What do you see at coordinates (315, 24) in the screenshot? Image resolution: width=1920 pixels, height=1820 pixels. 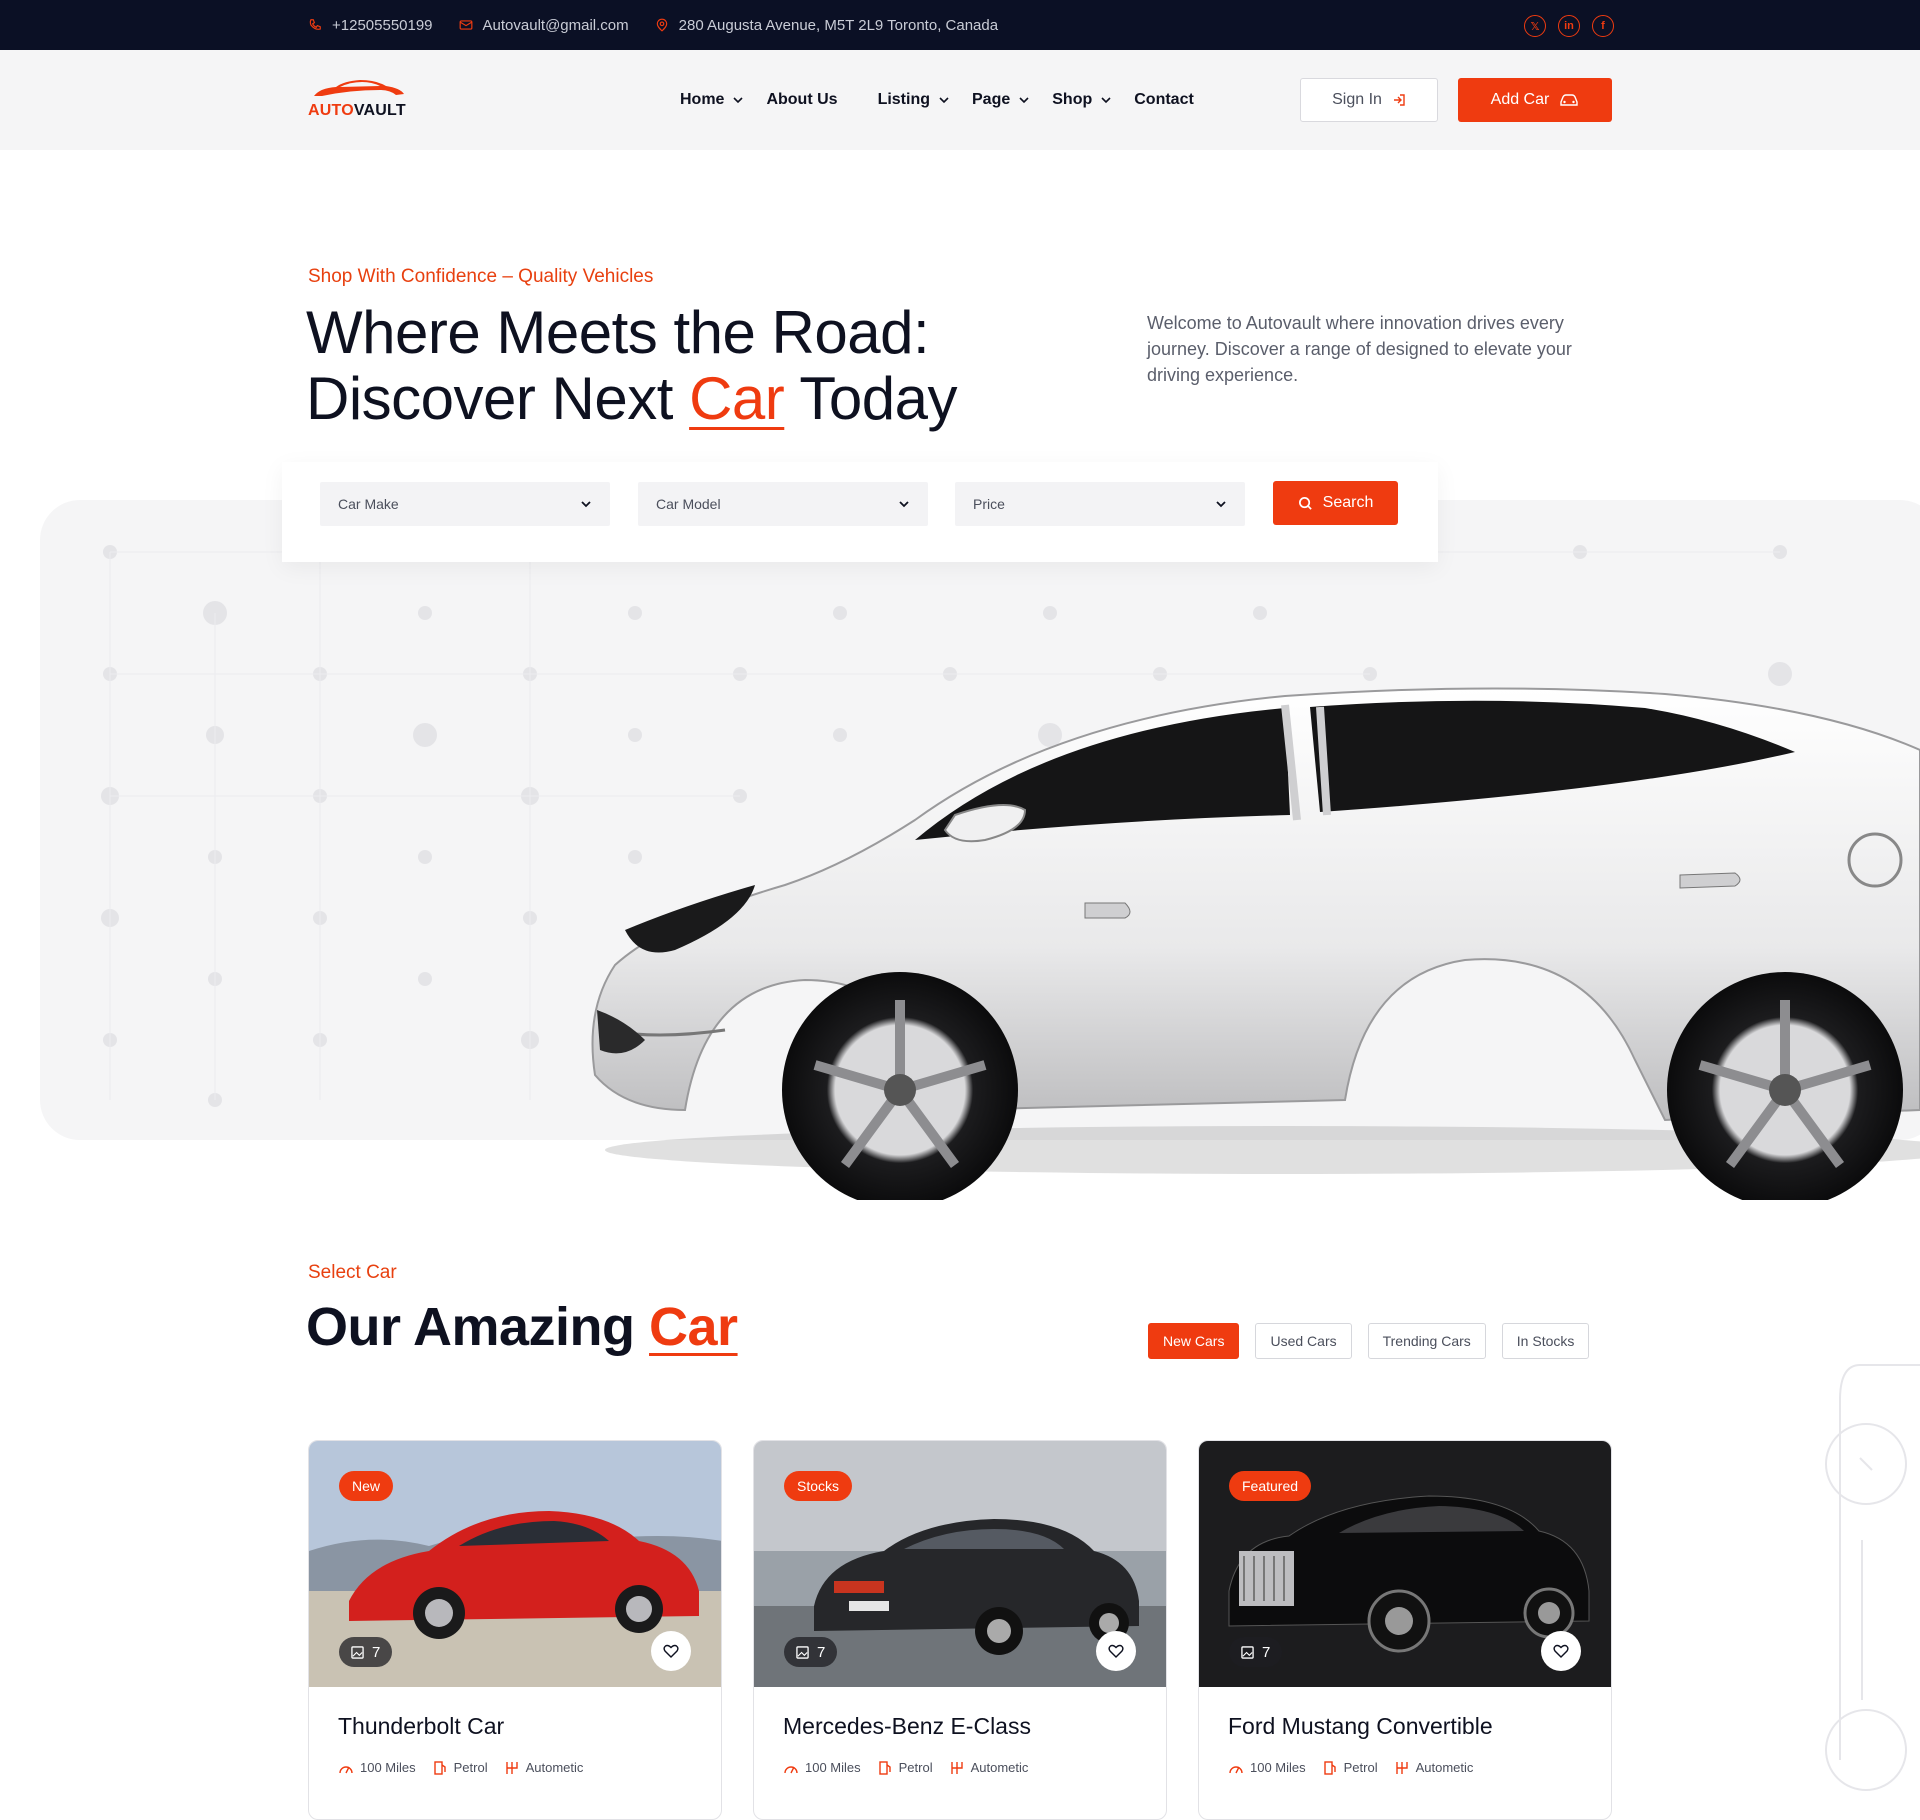 I see `phone-icon` at bounding box center [315, 24].